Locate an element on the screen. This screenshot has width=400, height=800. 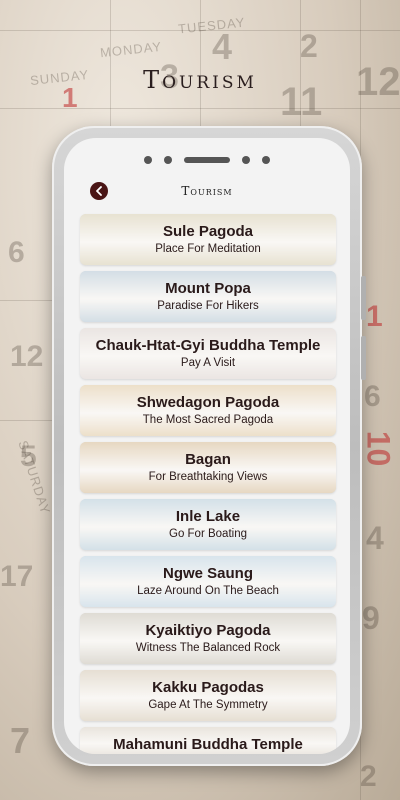
place-card: Kakku Pagodas Gape At The Symmetry is located at coordinates (208, 695).